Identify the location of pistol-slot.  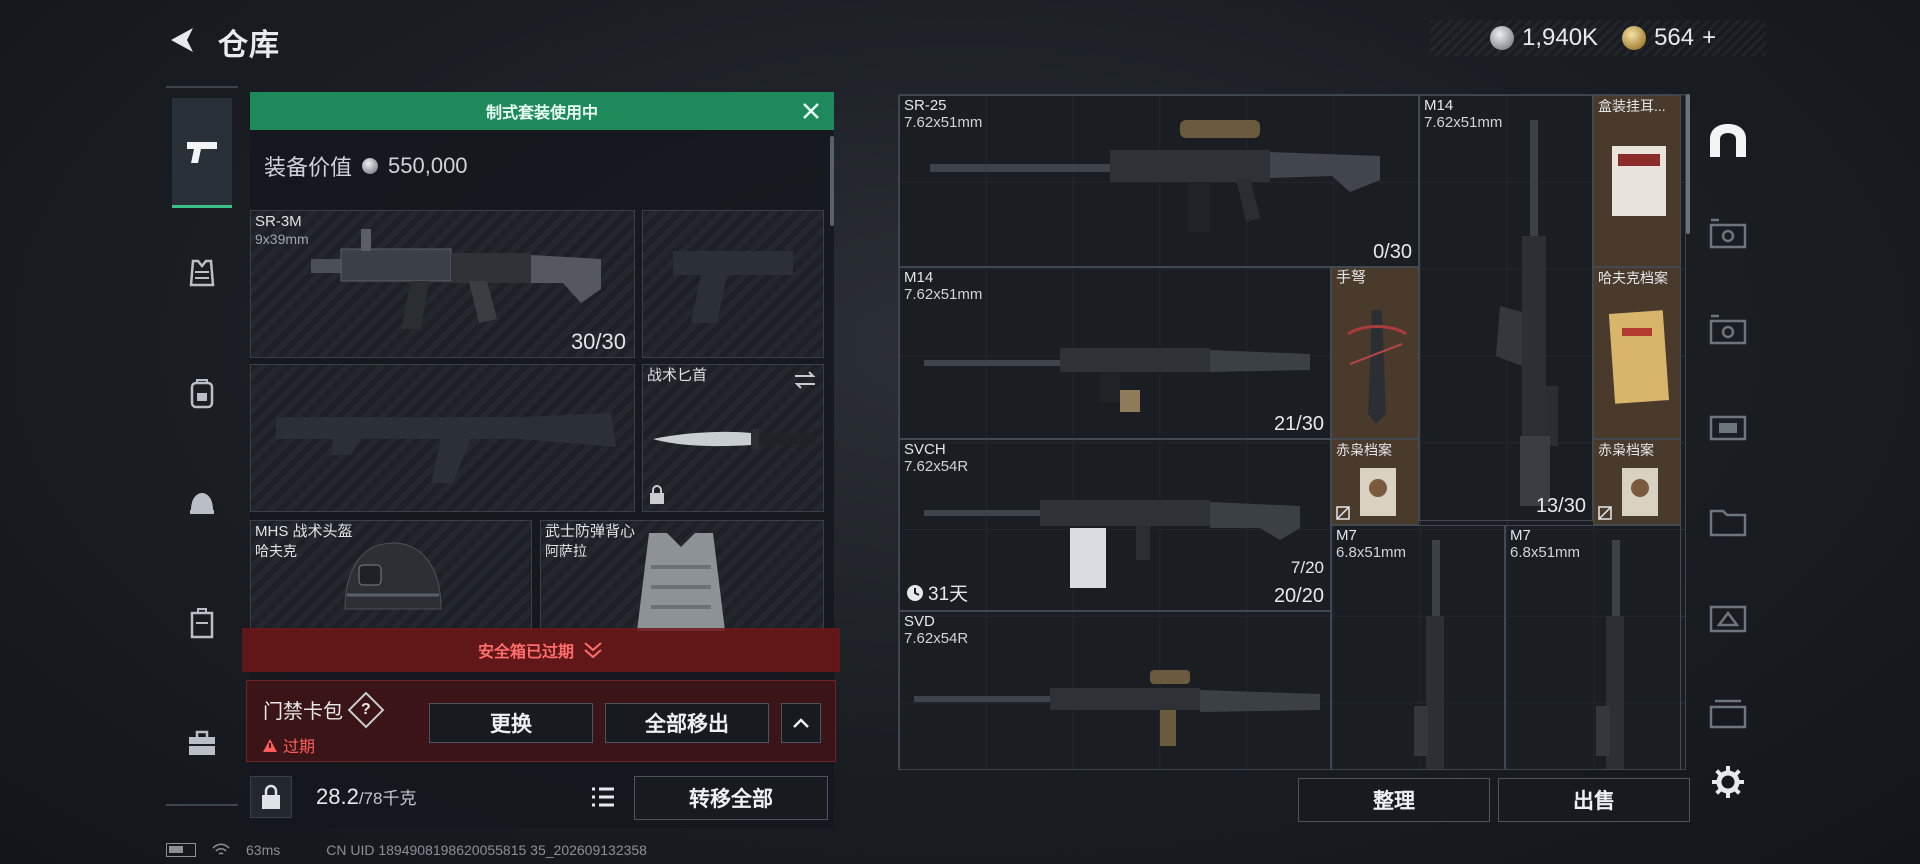
(733, 284).